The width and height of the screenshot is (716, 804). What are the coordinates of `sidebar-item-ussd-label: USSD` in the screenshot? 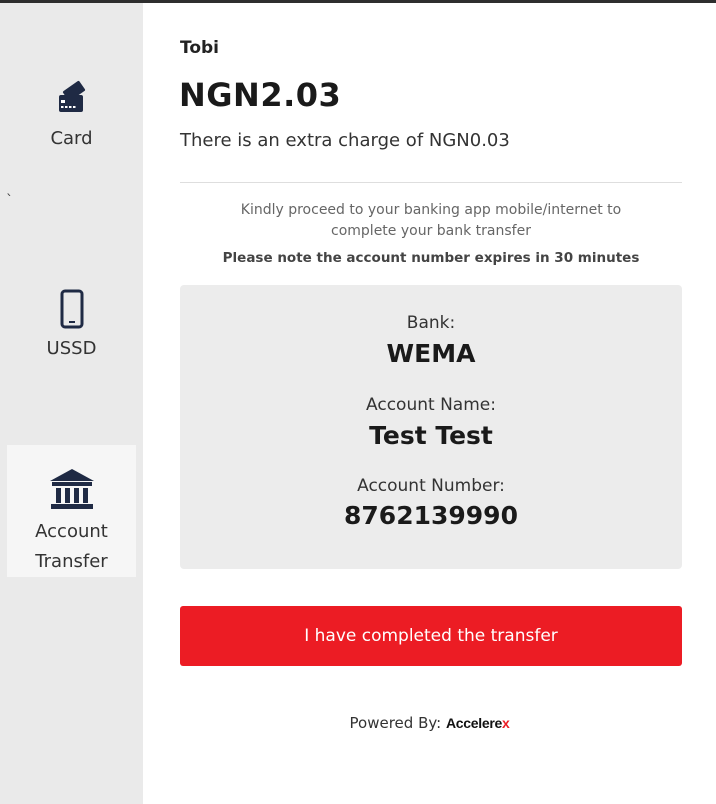 It's located at (71, 348).